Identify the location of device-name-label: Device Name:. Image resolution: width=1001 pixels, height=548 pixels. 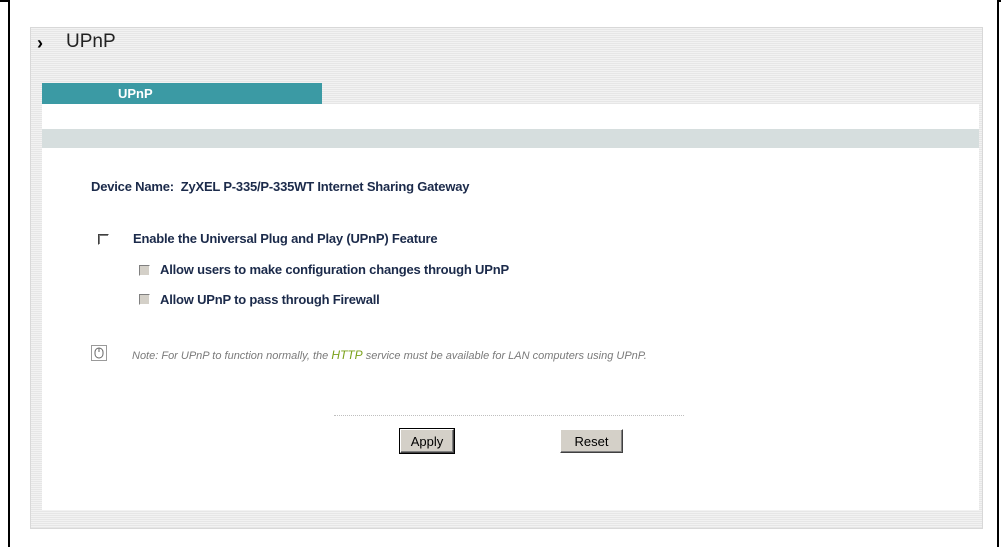
(132, 186).